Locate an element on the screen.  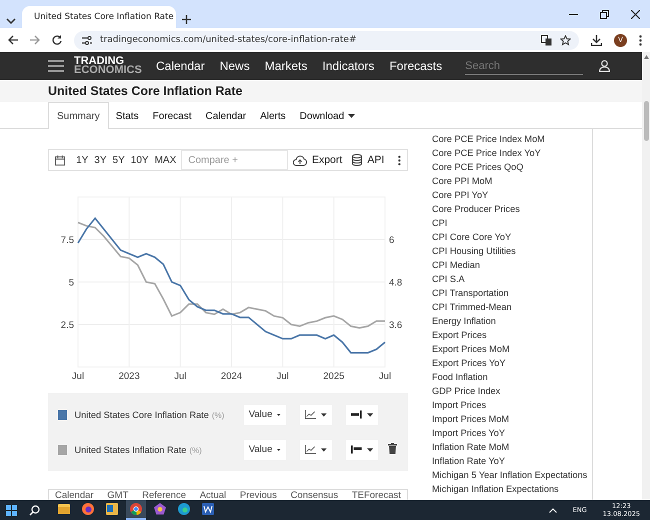
nav-link: Forecasts is located at coordinates (415, 66).